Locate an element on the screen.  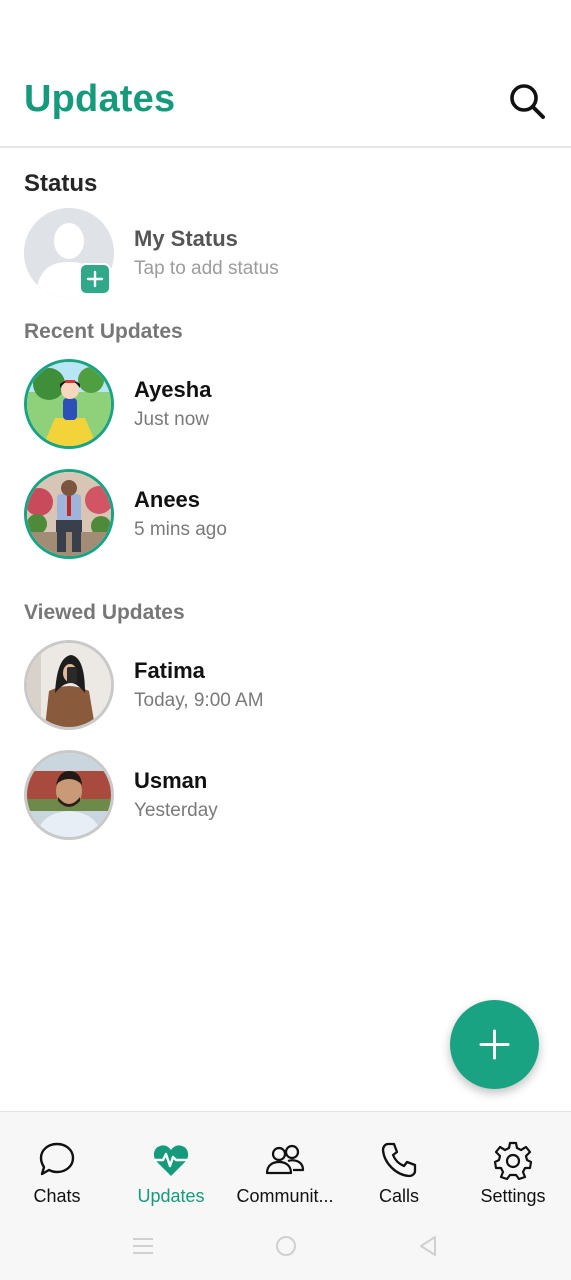
man-in-garden-photo is located at coordinates (69, 514).